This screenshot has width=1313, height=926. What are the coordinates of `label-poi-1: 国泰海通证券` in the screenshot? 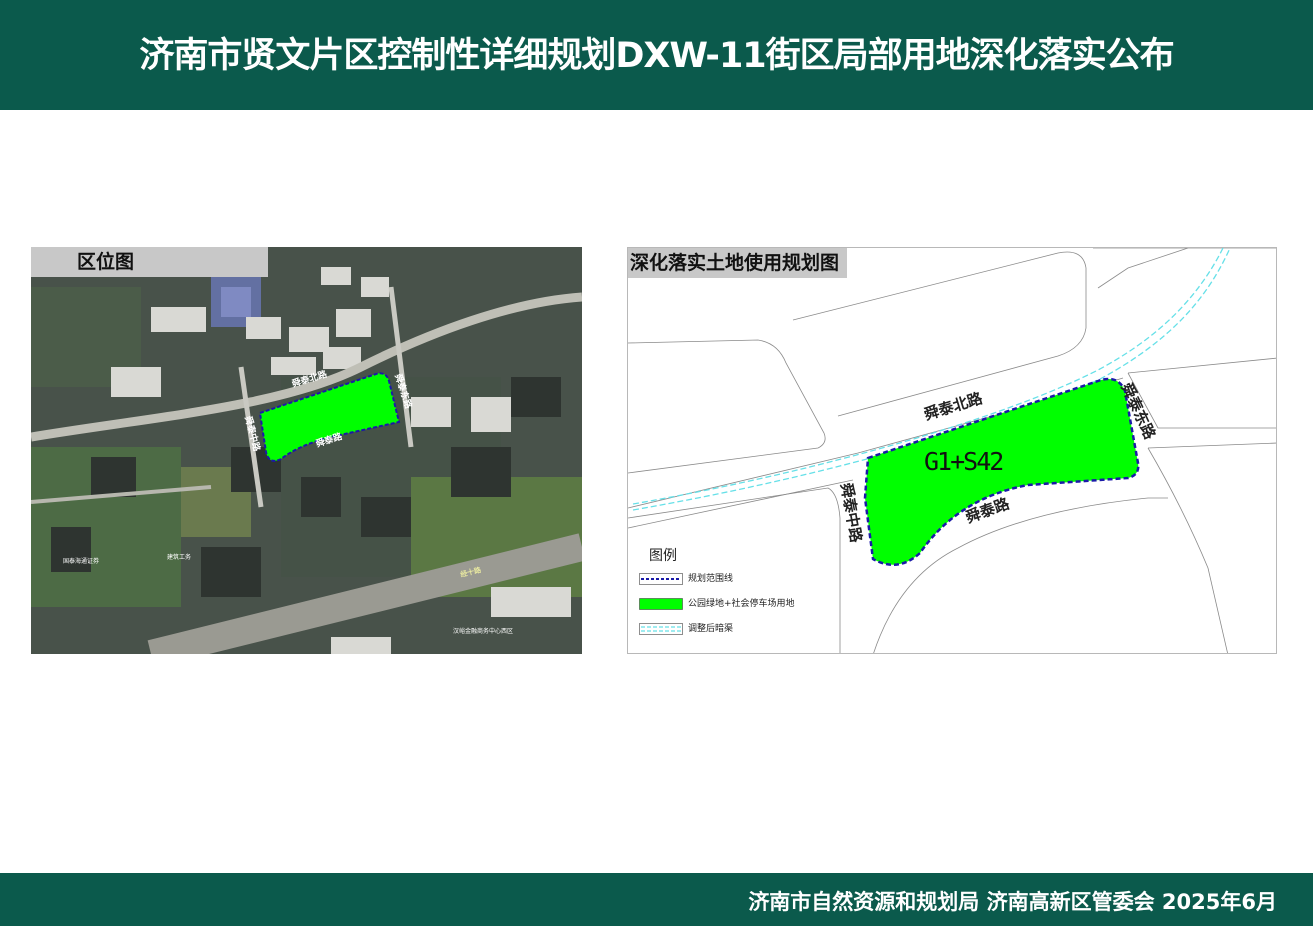 It's located at (81, 561).